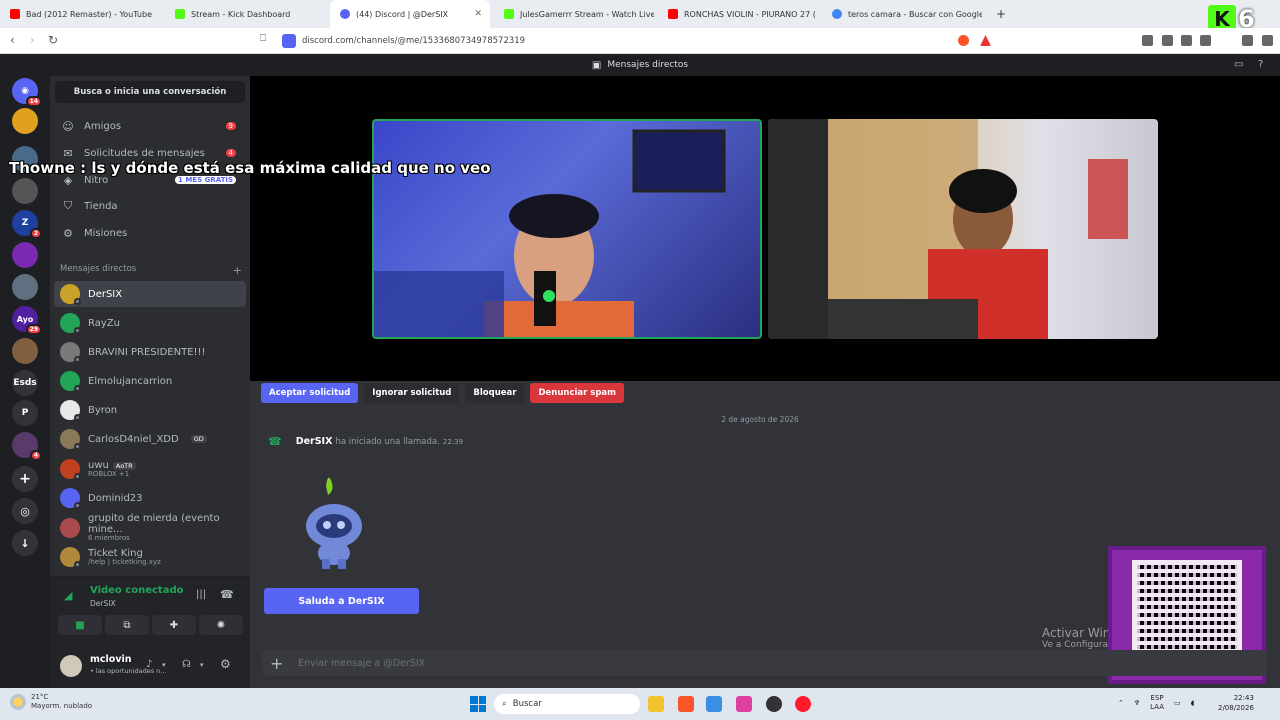 The height and width of the screenshot is (720, 1280). I want to click on search-button: Busca o inicia una conversación, so click(150, 92).